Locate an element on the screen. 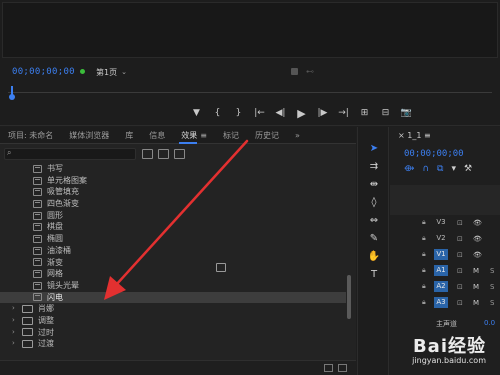 This screenshot has height=375, width=500. export-frame-button: 📷 is located at coordinates (406, 113).